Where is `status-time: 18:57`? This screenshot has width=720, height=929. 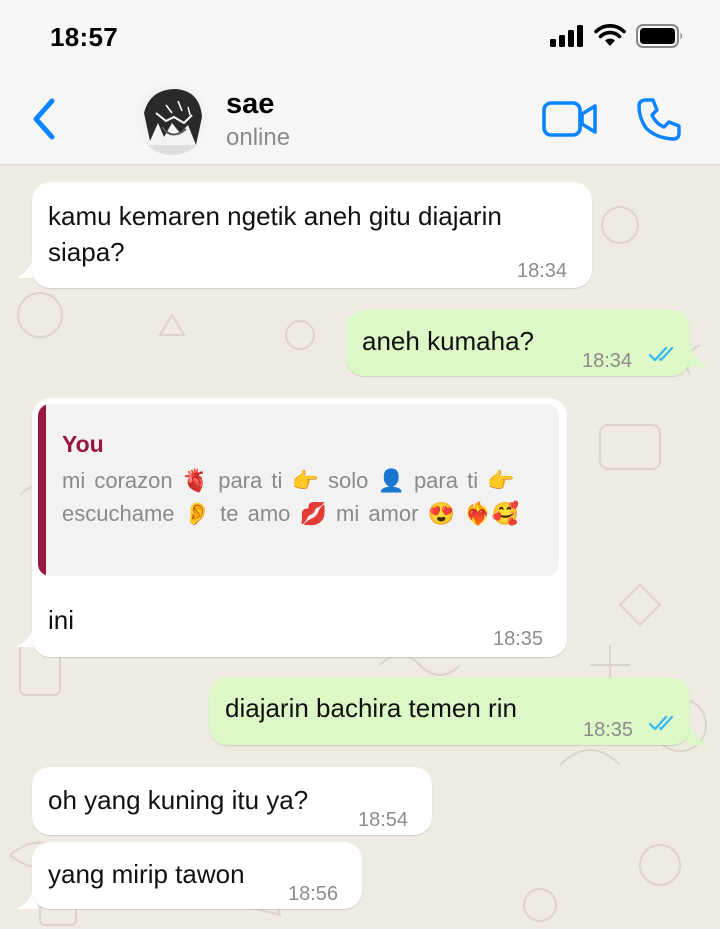
status-time: 18:57 is located at coordinates (84, 37).